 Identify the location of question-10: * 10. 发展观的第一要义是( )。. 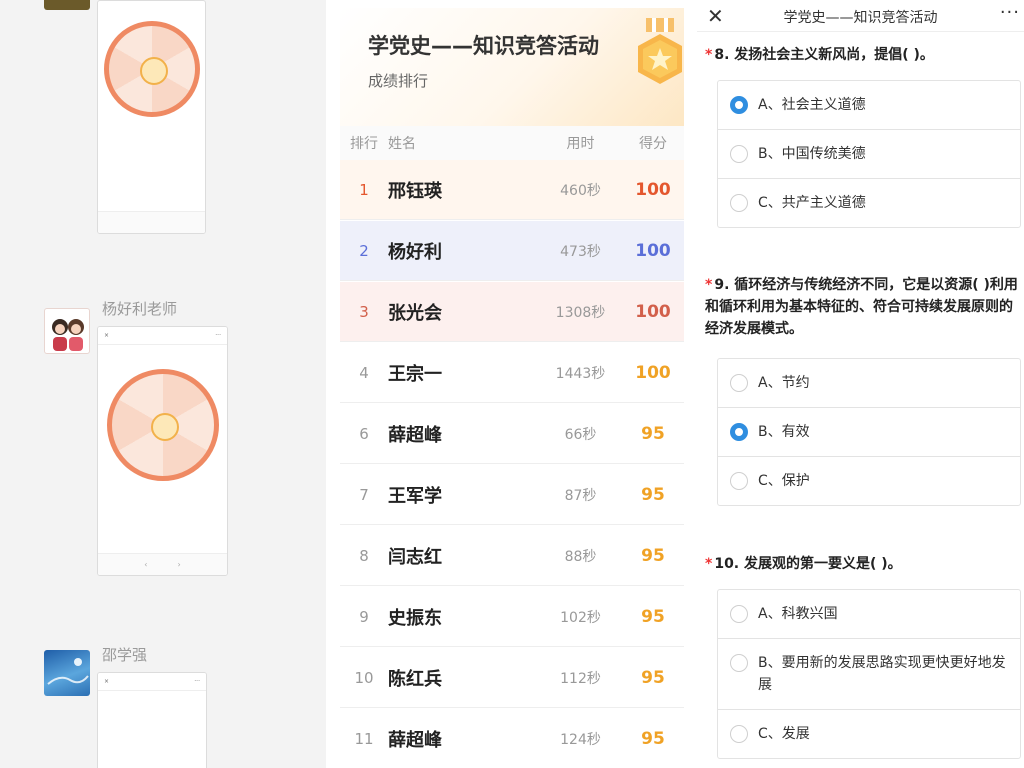
(862, 564).